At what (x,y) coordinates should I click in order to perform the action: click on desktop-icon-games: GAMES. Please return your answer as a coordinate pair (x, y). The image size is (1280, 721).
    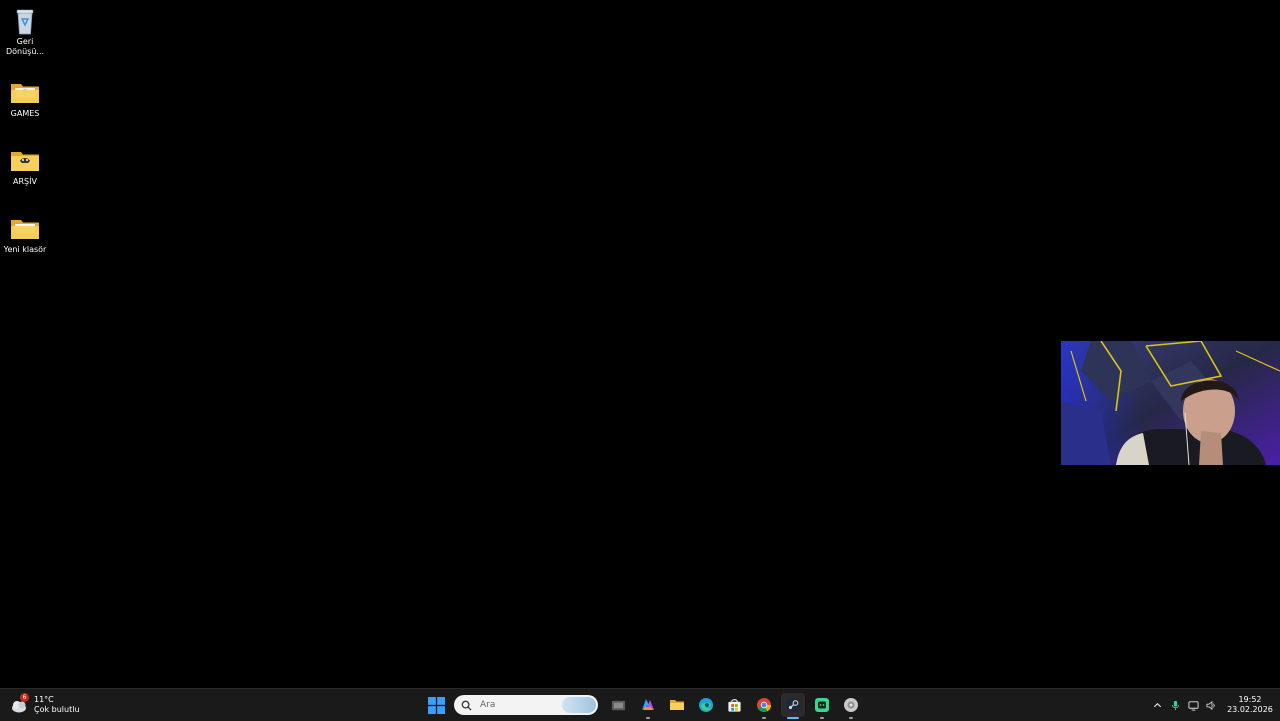
    Looking at the image, I should click on (25, 98).